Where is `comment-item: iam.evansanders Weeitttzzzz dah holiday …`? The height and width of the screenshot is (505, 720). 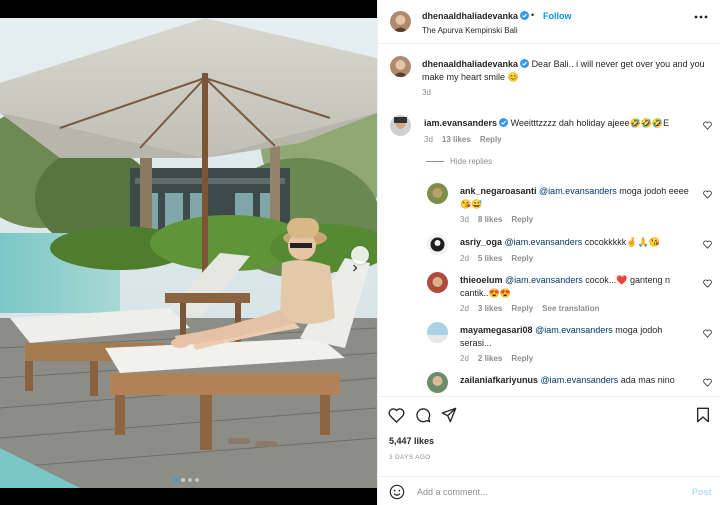
comment-item: iam.evansanders Weeitttzzzz dah holiday … is located at coordinates (549, 138).